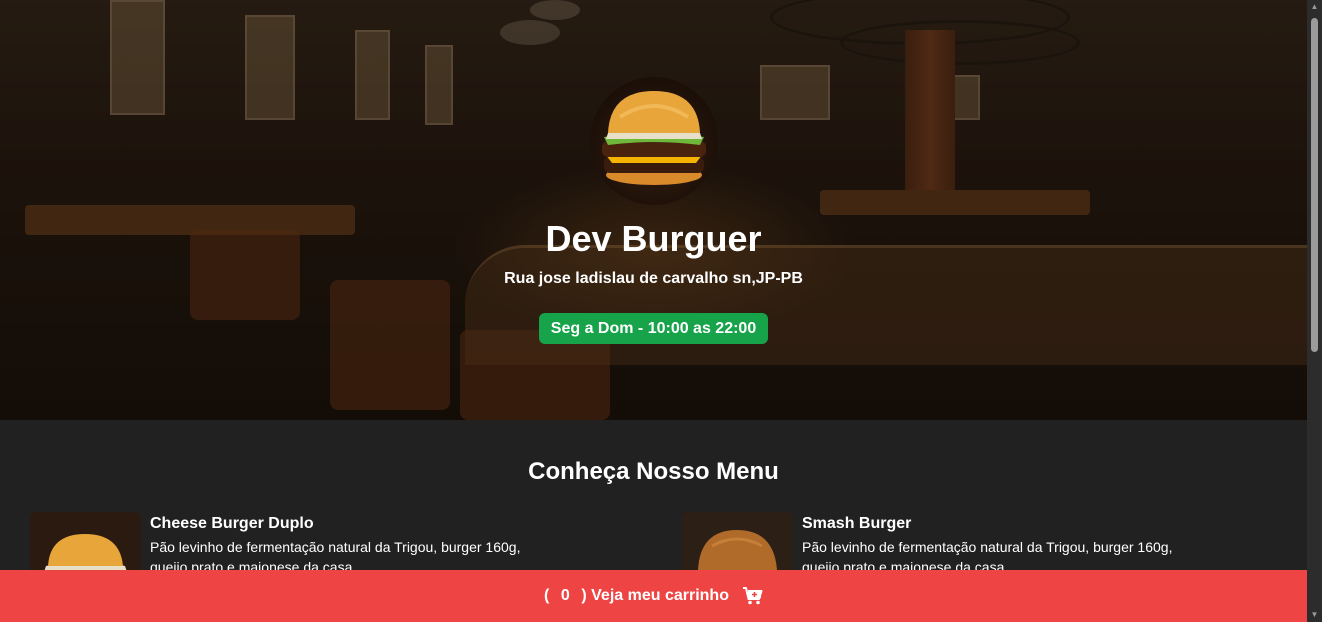  I want to click on cart-open-paren: (, so click(547, 595).